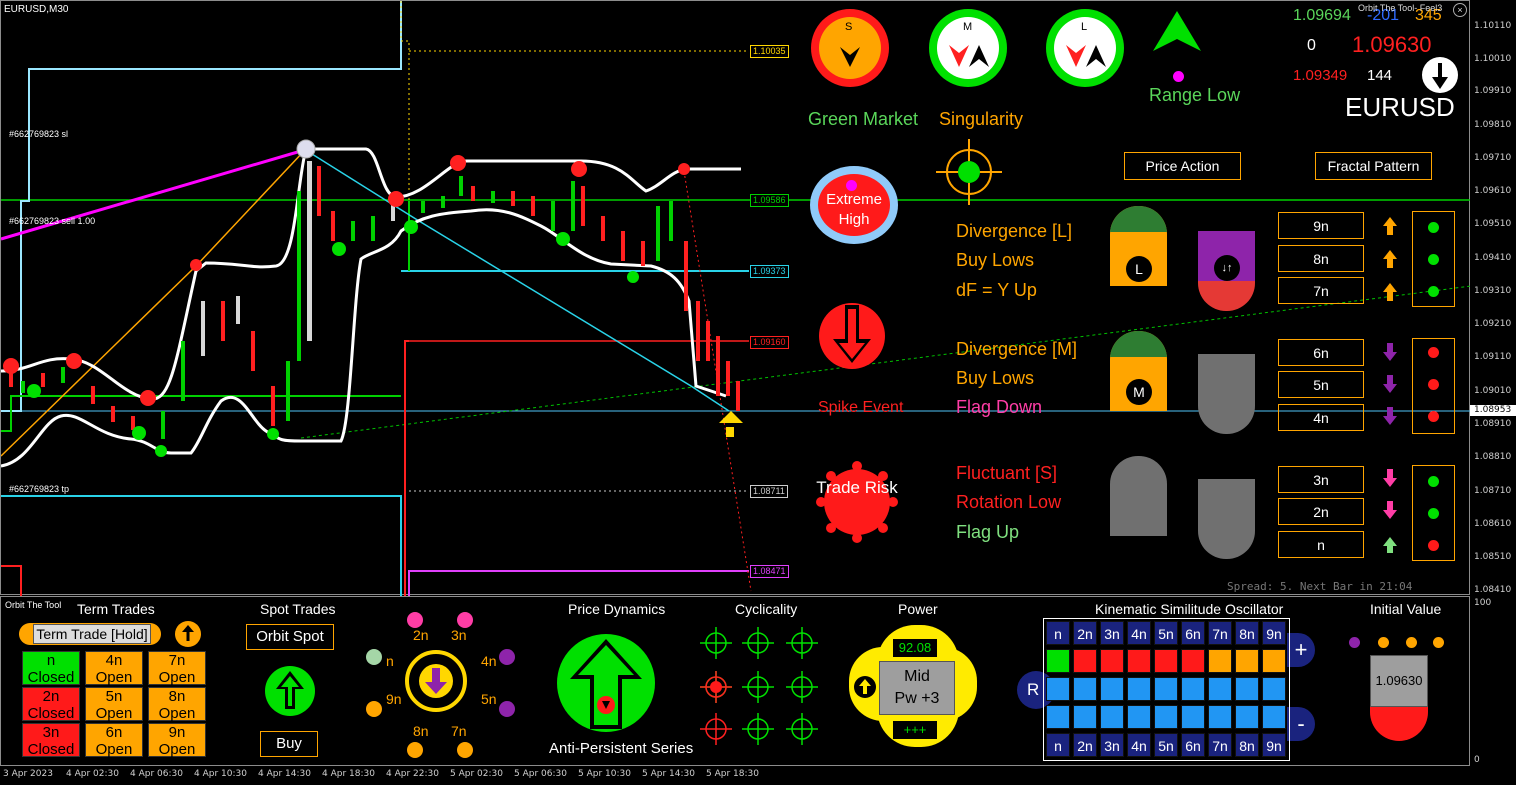 This screenshot has height=785, width=1516. Describe the element at coordinates (1007, 473) in the screenshot. I see `div-s-title: Fluctuant [S]` at that location.